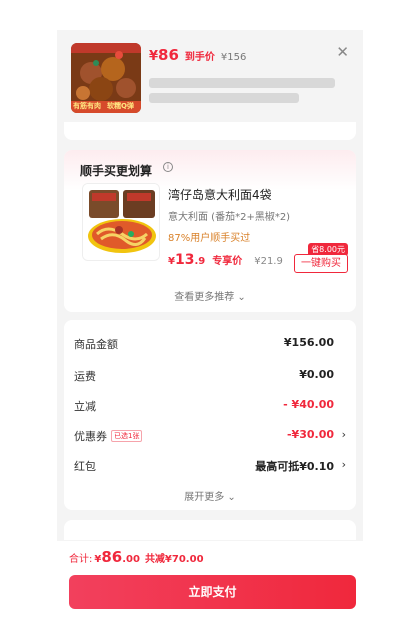 The width and height of the screenshot is (404, 621). Describe the element at coordinates (184, 260) in the screenshot. I see `bundle-price-int: 13` at that location.